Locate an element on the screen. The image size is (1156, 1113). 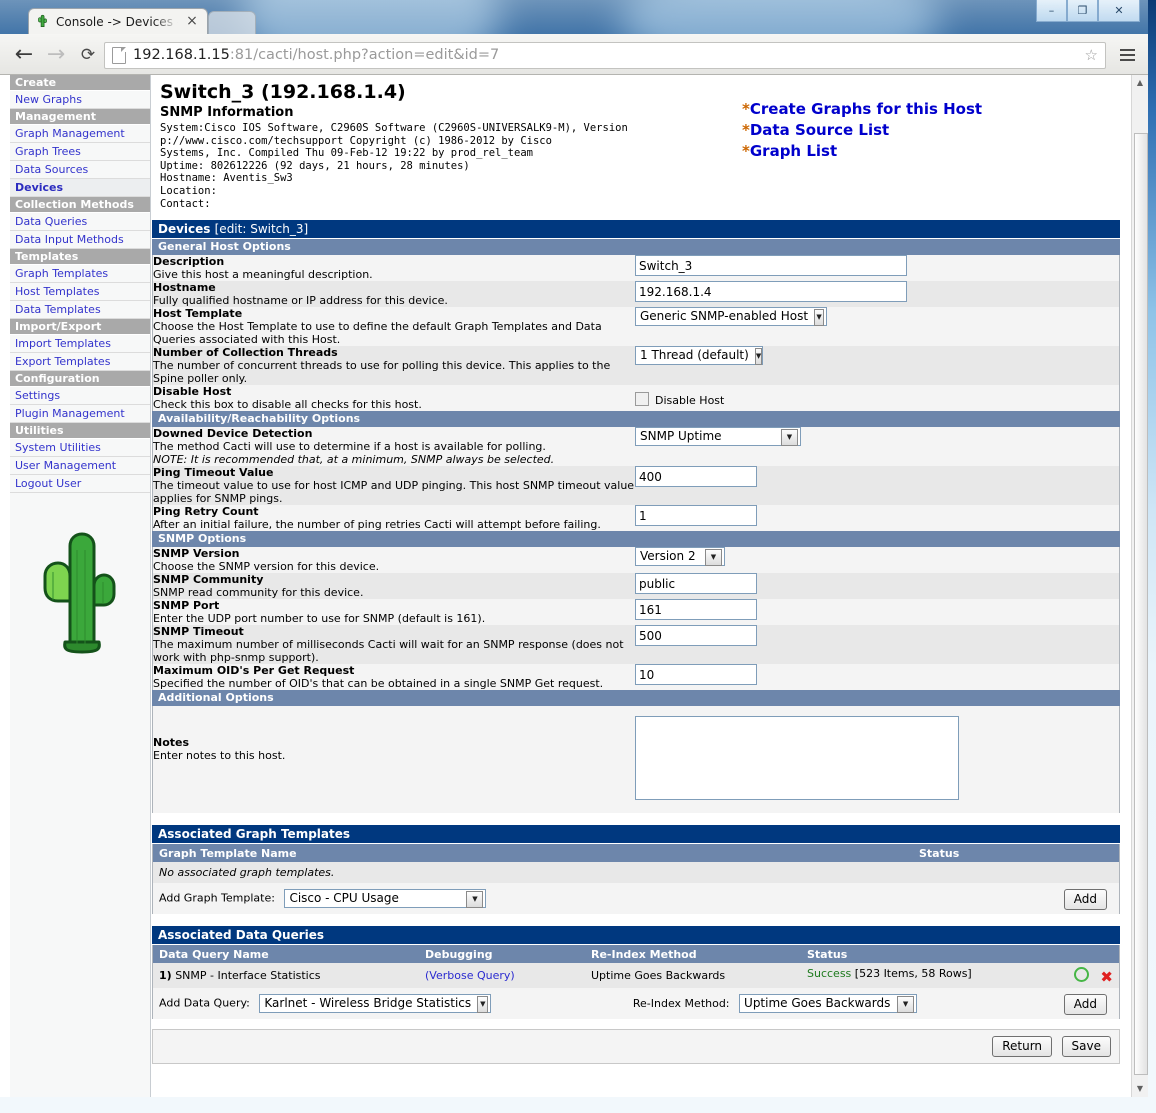
snmp-timeout-input is located at coordinates (696, 636).